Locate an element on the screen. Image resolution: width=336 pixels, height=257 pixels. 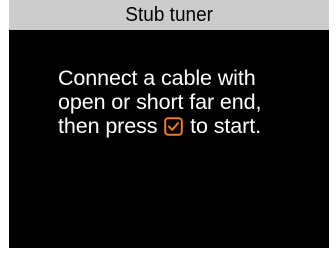
title-bar: Stub tuner is located at coordinates (169, 15).